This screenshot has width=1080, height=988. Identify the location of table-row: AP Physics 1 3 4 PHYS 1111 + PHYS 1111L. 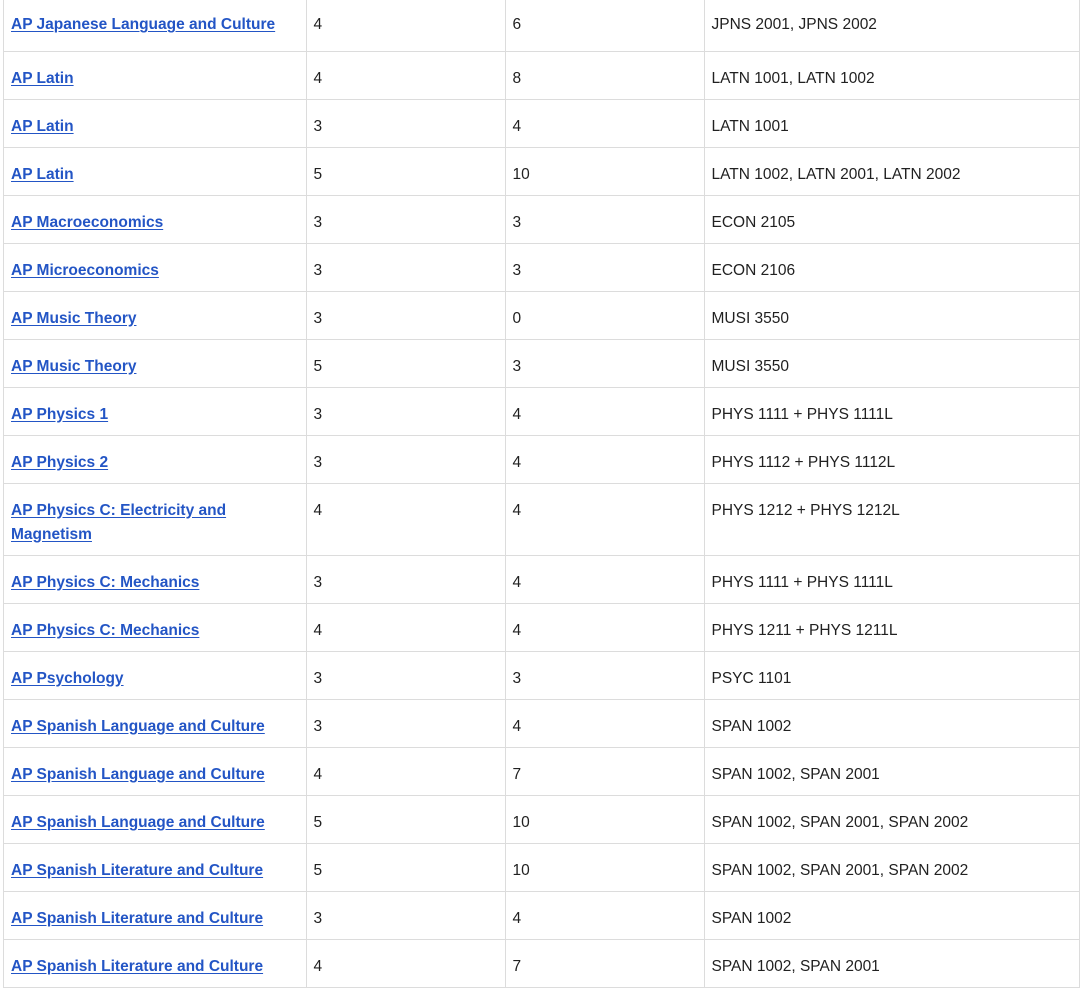
(541, 411).